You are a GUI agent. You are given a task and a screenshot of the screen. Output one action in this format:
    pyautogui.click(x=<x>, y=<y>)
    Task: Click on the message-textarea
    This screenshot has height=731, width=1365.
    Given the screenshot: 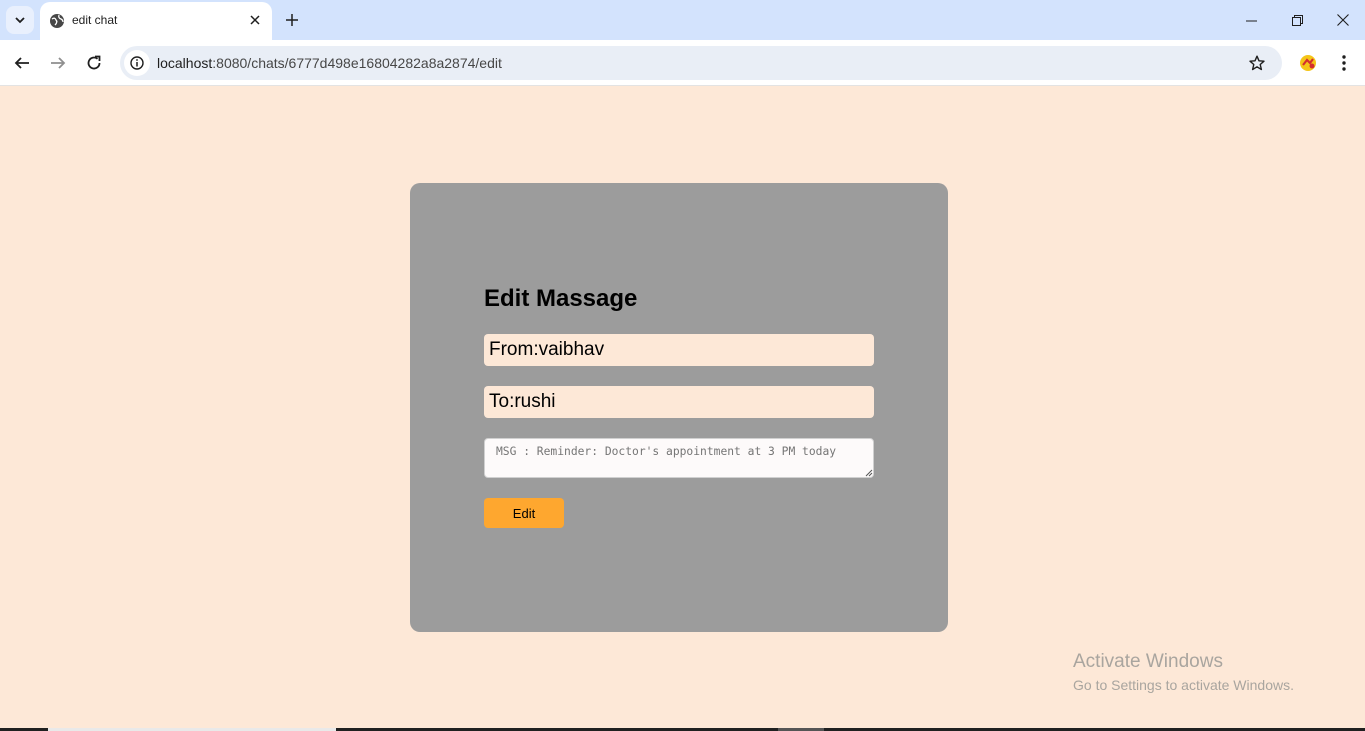 What is the action you would take?
    pyautogui.click(x=679, y=458)
    